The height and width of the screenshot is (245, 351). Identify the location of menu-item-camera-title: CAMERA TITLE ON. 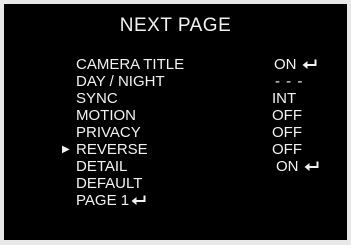
(175, 65).